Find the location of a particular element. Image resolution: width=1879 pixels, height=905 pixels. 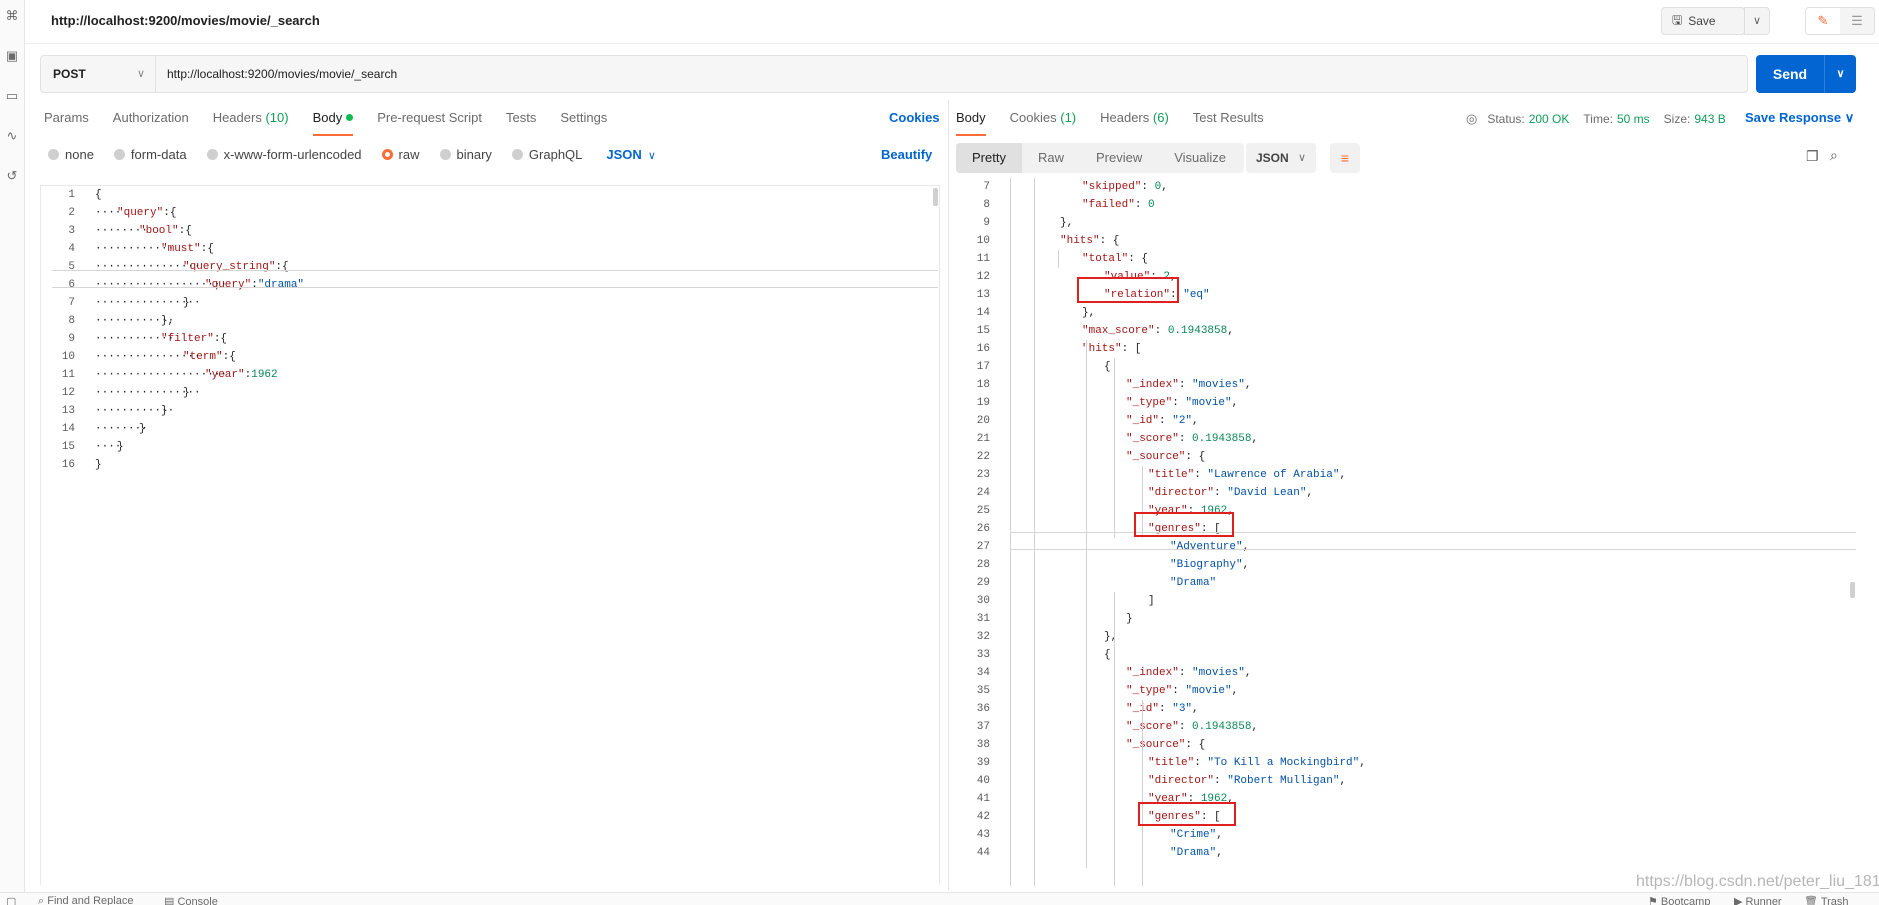

view-raw: Raw is located at coordinates (1051, 158).